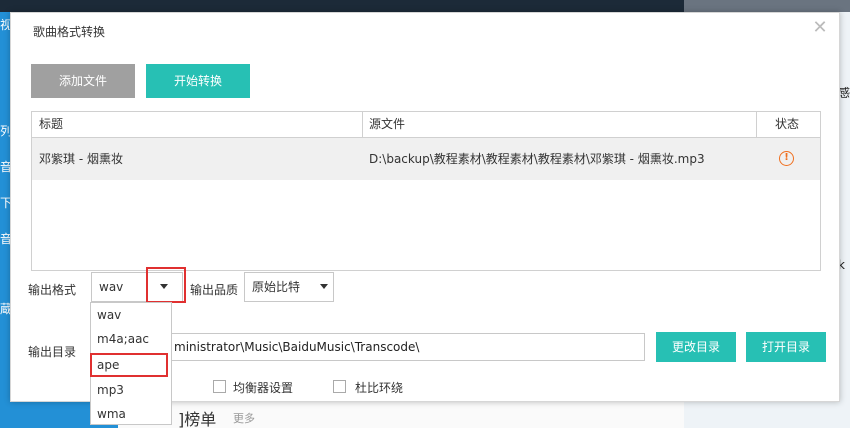 Image resolution: width=850 pixels, height=428 pixels. I want to click on row-source: D:\backup\教程素材\教程素材\教程素材\邓紫琪 - 烟熏妆.mp3, so click(537, 159).